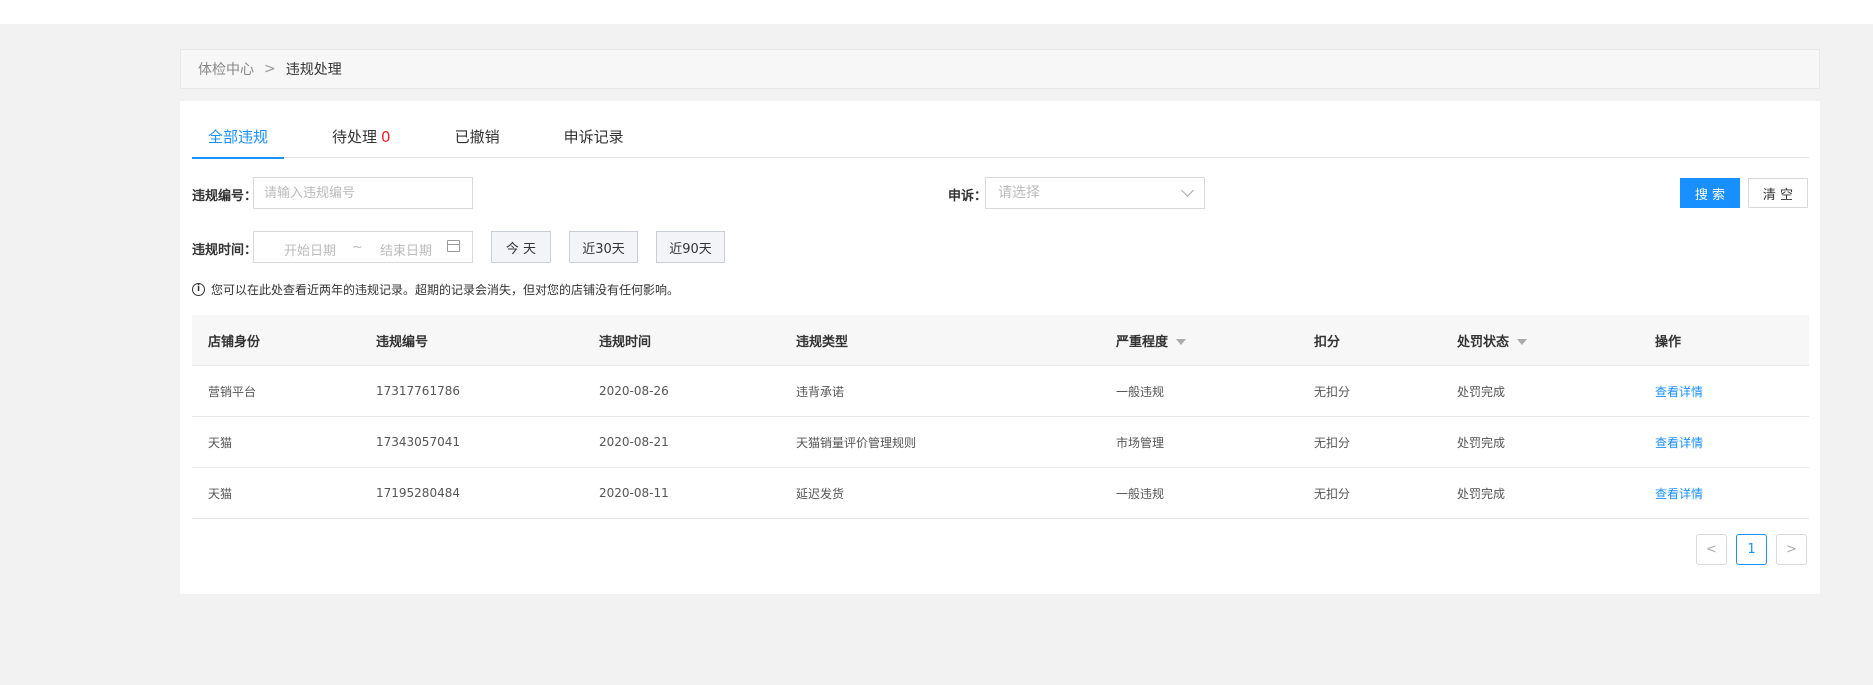 This screenshot has height=685, width=1873. I want to click on tab-revoked: 已撤销, so click(477, 136).